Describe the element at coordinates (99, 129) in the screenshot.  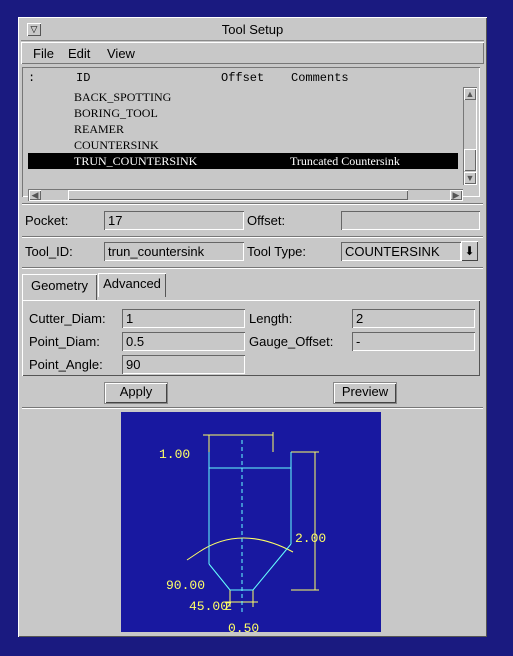
I see `list-item-id: REAMER` at that location.